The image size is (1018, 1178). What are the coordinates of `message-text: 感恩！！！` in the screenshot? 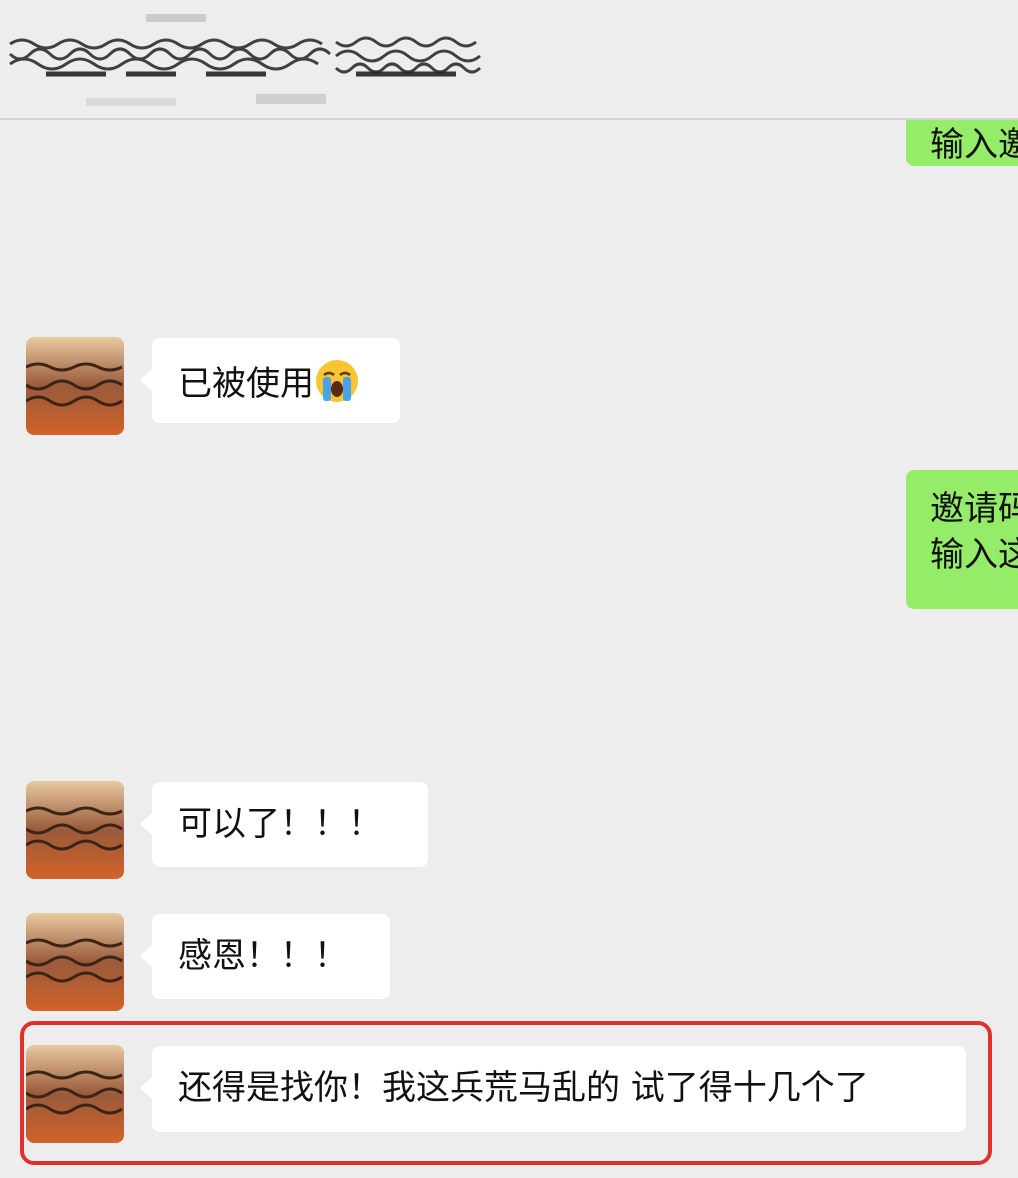 It's located at (263, 956).